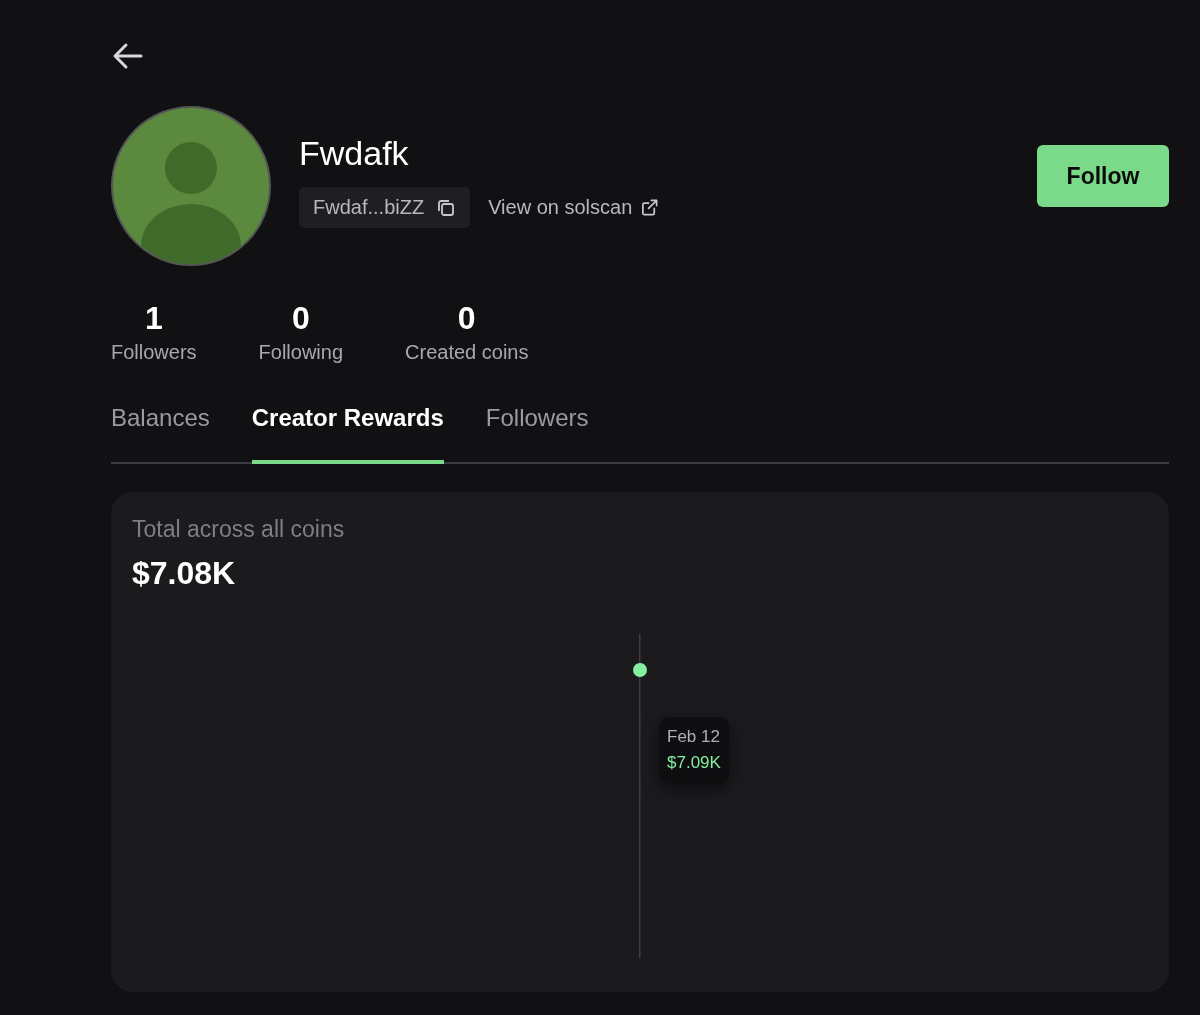 The height and width of the screenshot is (1015, 1200). What do you see at coordinates (354, 153) in the screenshot?
I see `profile-name: Fwdafk` at bounding box center [354, 153].